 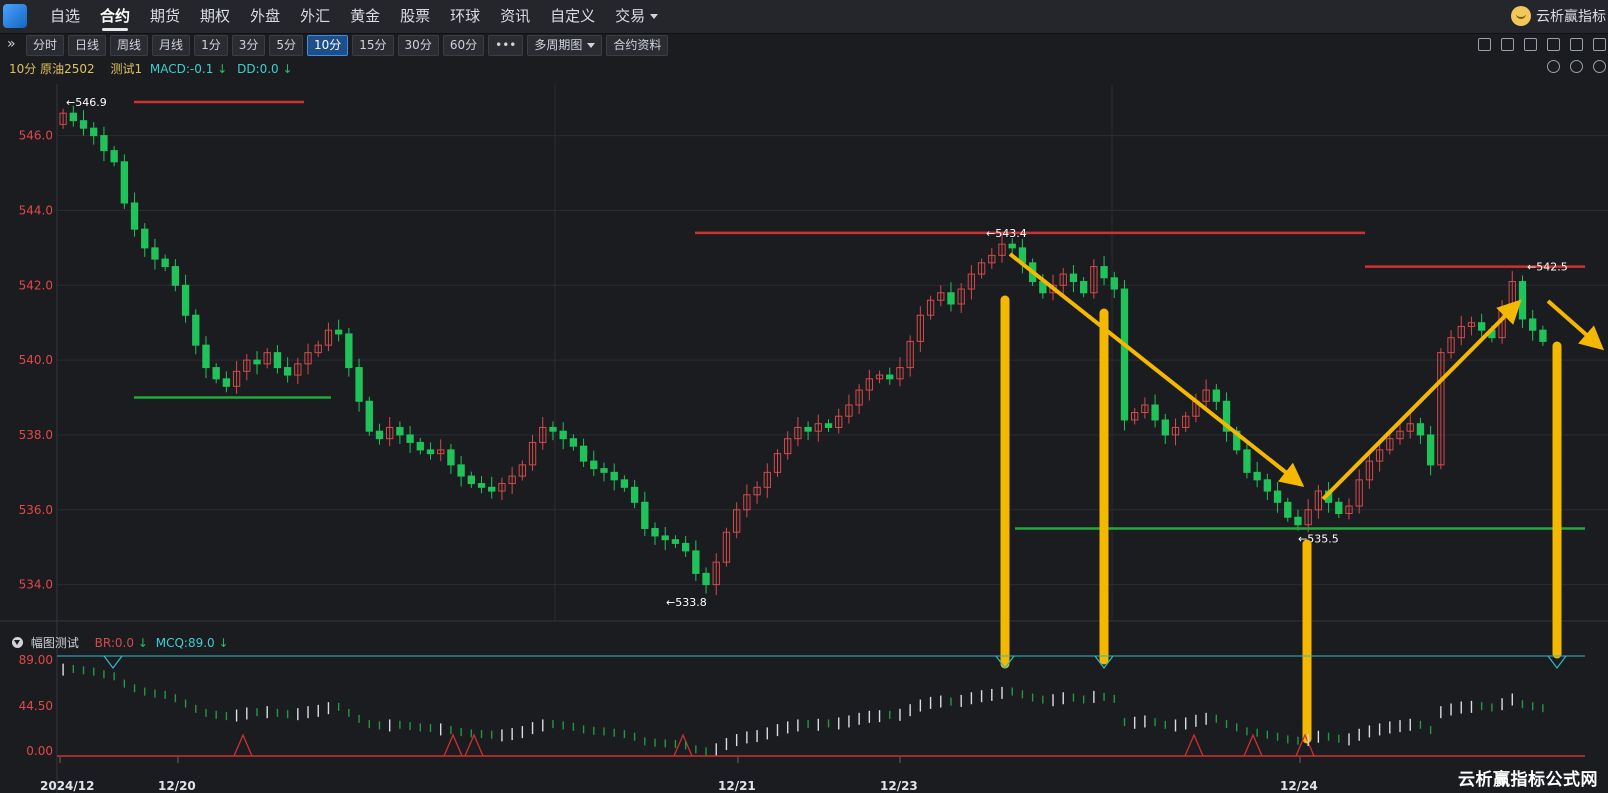 I want to click on nav-item-9: 资讯, so click(x=515, y=16).